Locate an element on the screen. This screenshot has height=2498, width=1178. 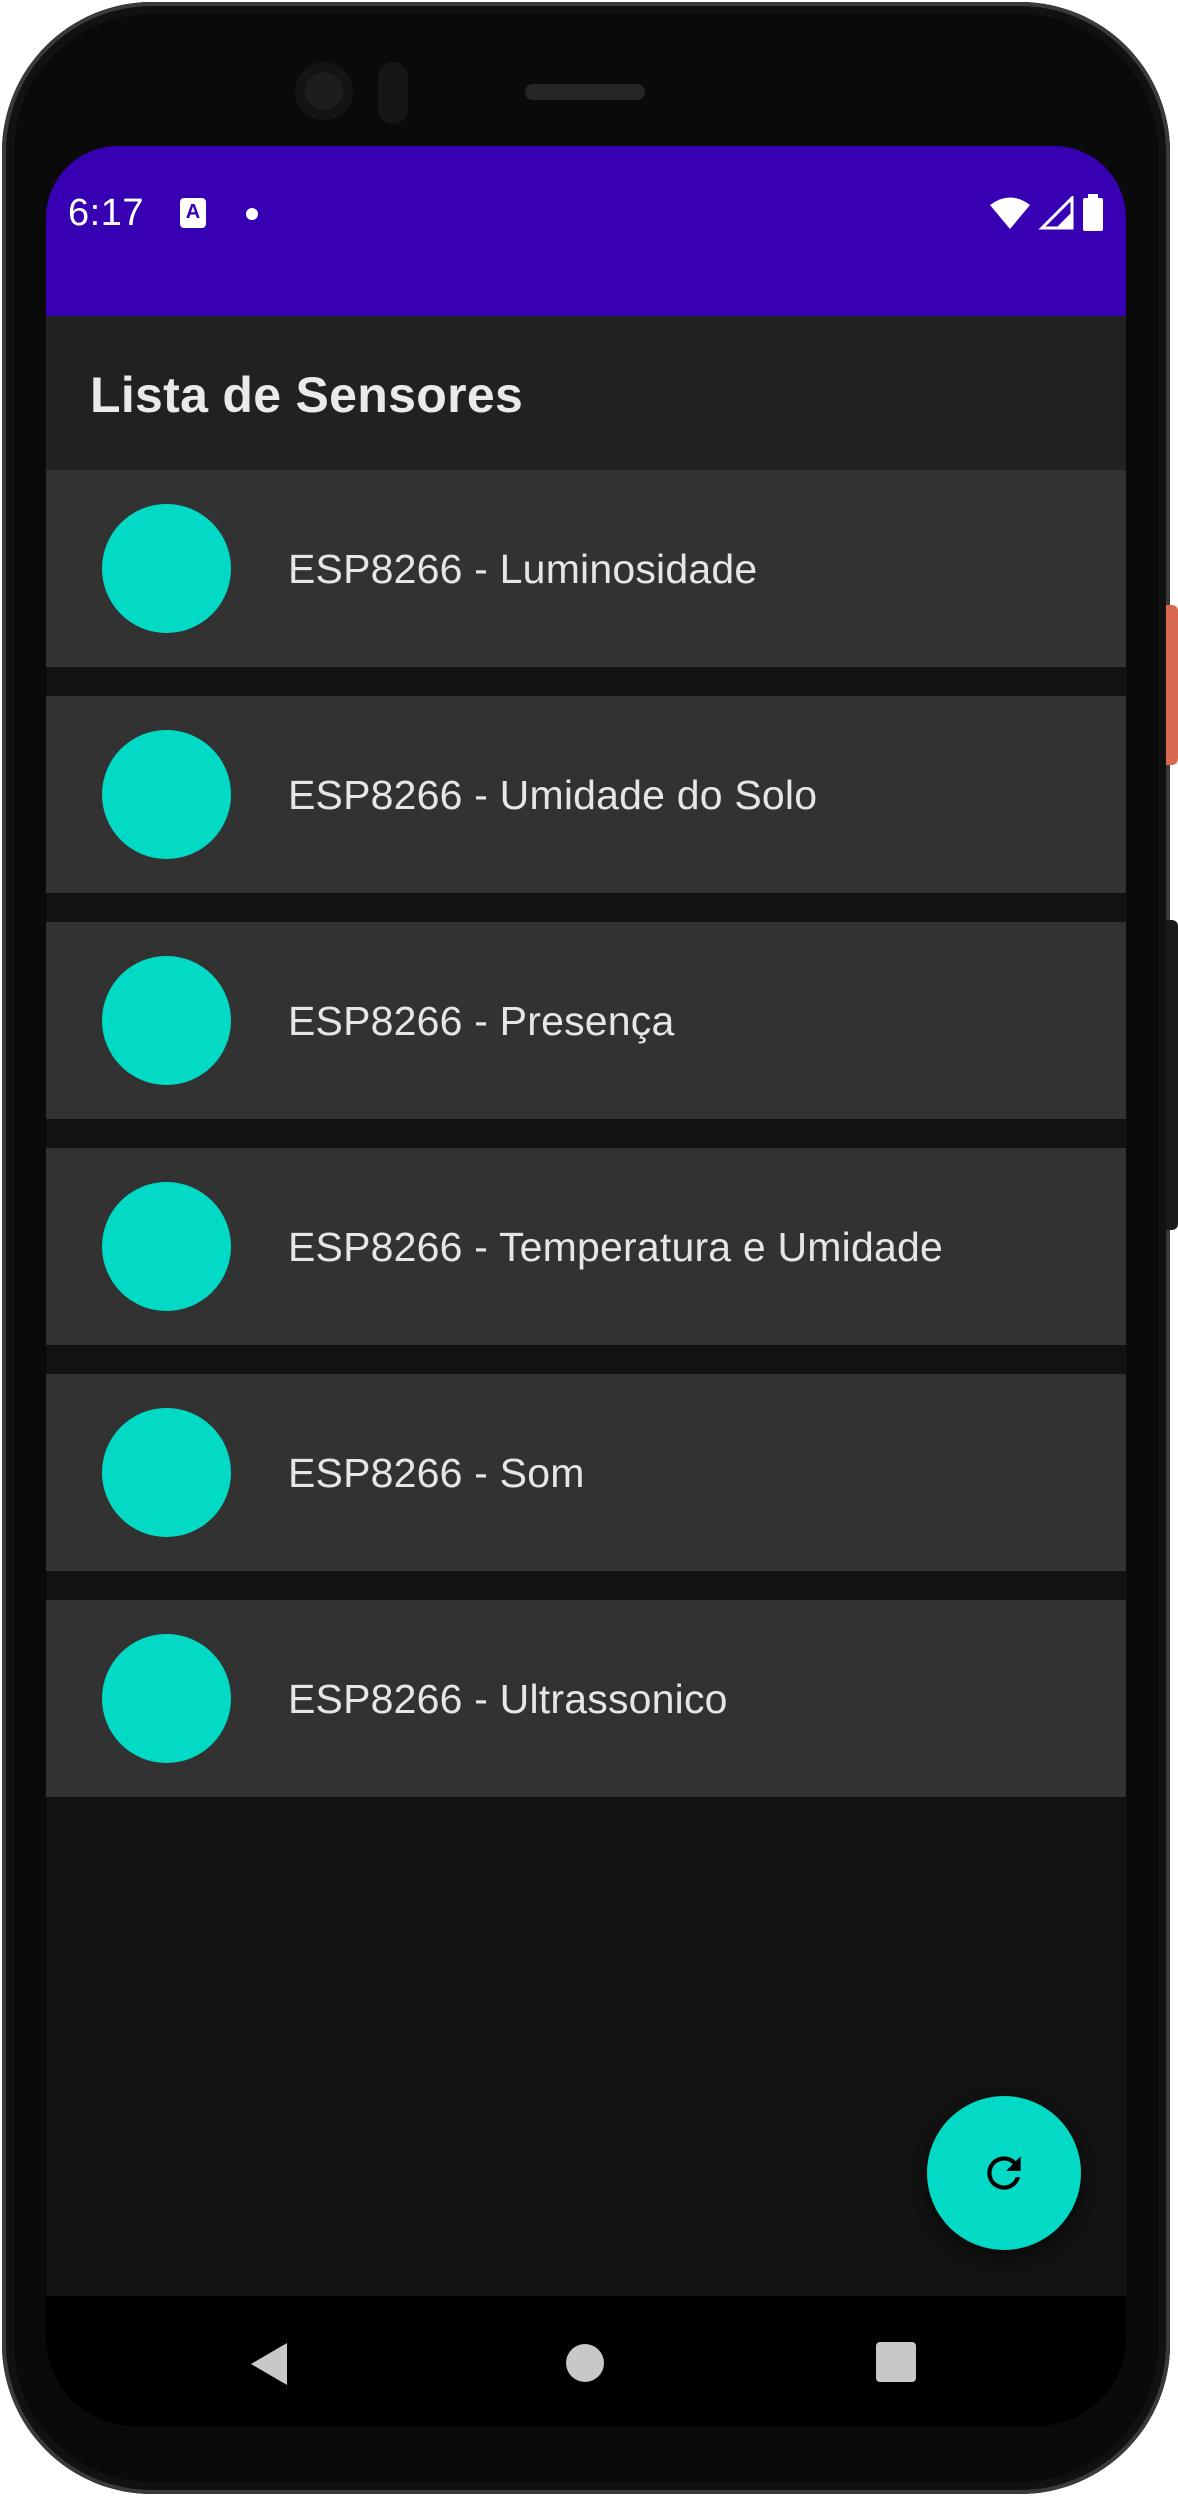
back-icon is located at coordinates (269, 2364).